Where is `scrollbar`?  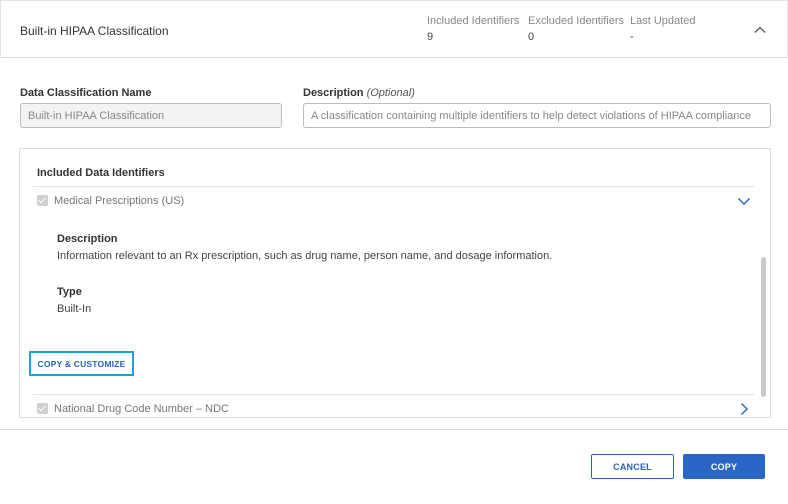
scrollbar is located at coordinates (763, 327).